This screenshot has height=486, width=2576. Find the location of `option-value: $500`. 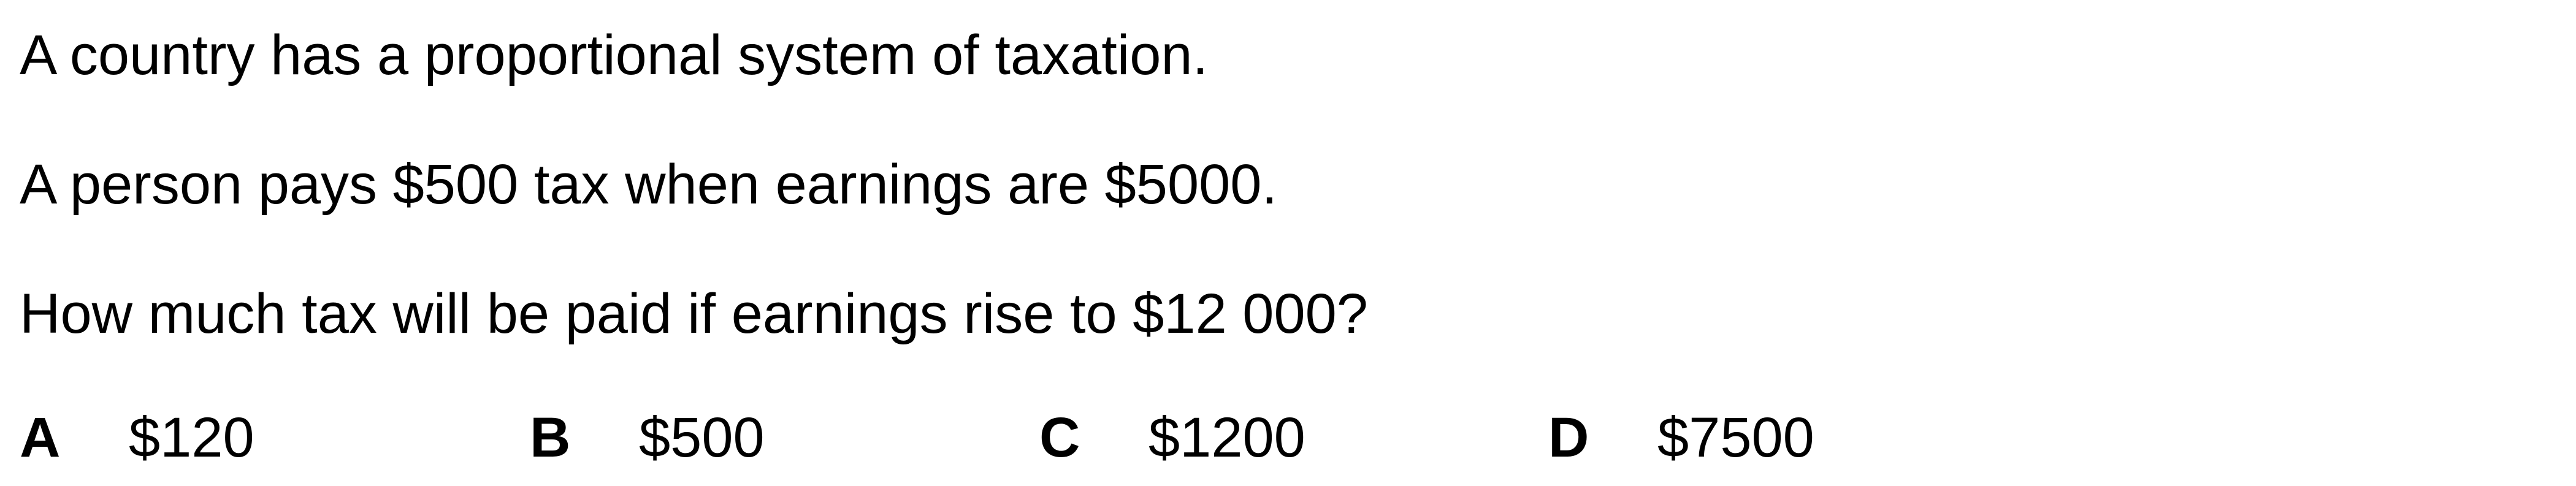

option-value: $500 is located at coordinates (702, 437).